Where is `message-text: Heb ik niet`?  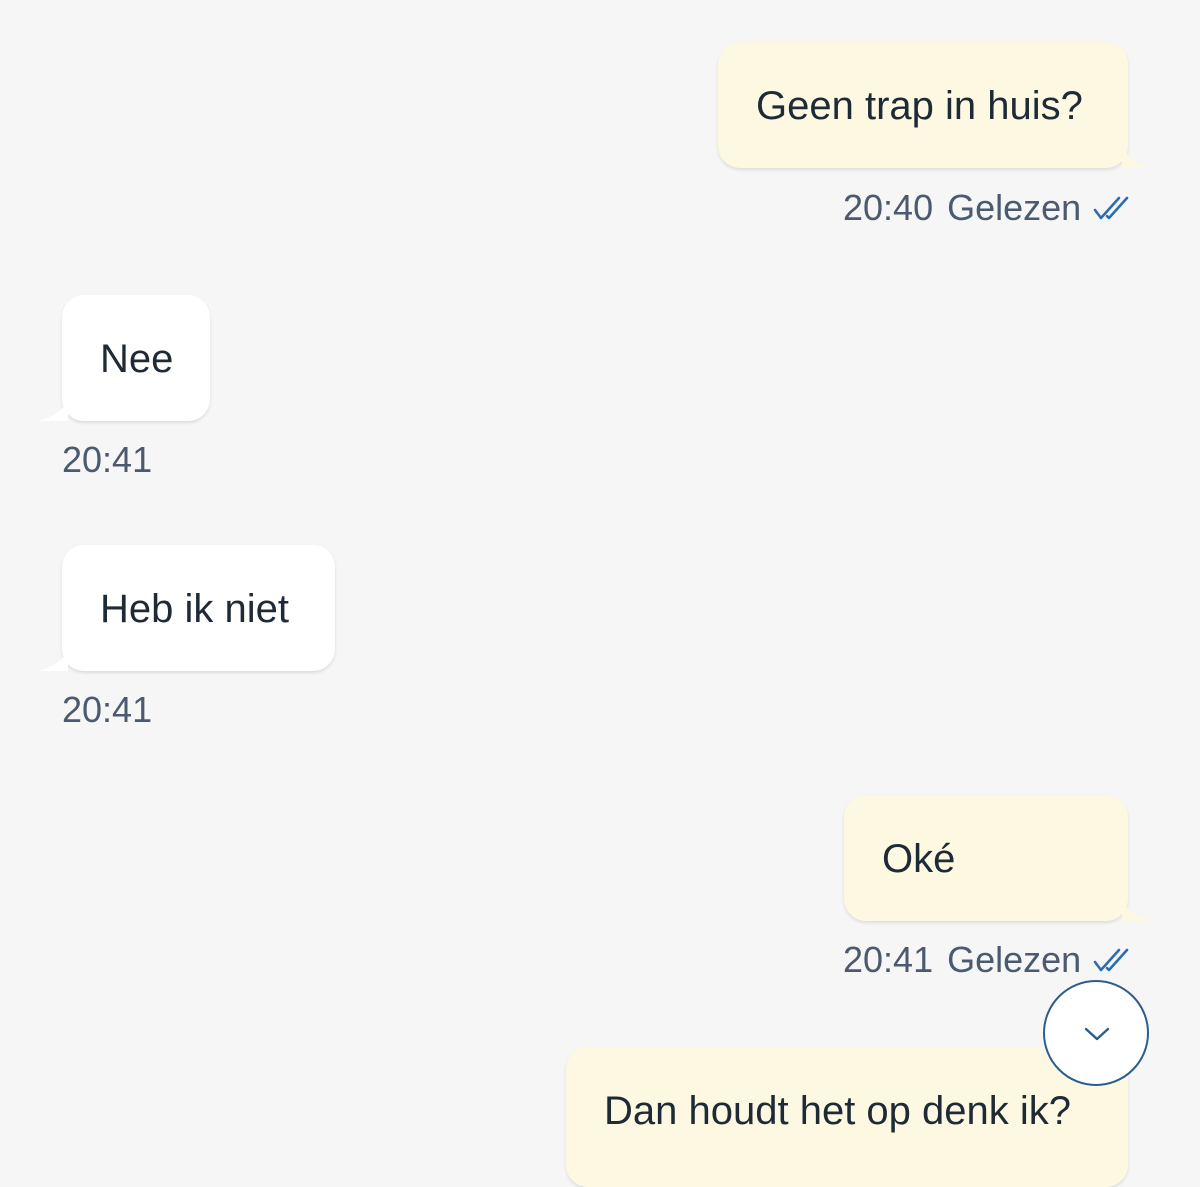
message-text: Heb ik niet is located at coordinates (194, 609).